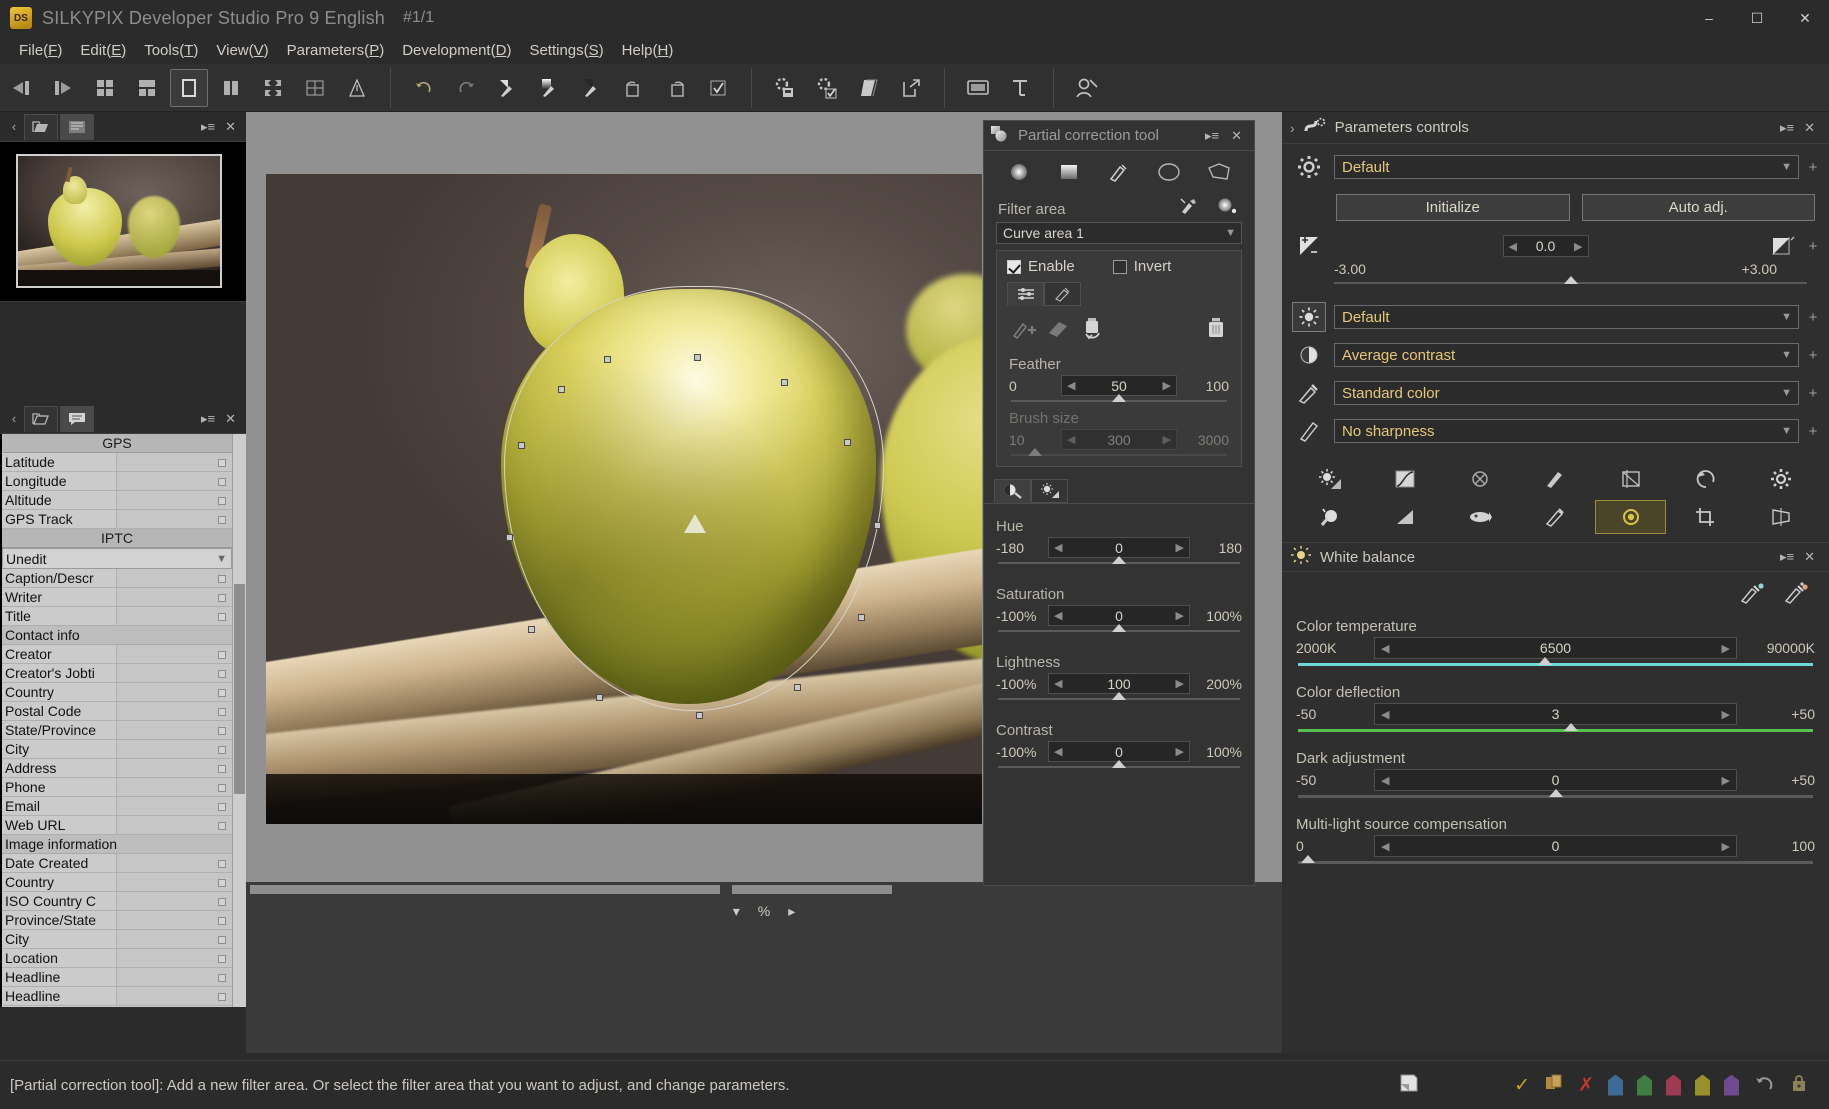 This screenshot has height=1109, width=1829. Describe the element at coordinates (566, 50) in the screenshot. I see `menu-item-settings: Settings(S)` at that location.